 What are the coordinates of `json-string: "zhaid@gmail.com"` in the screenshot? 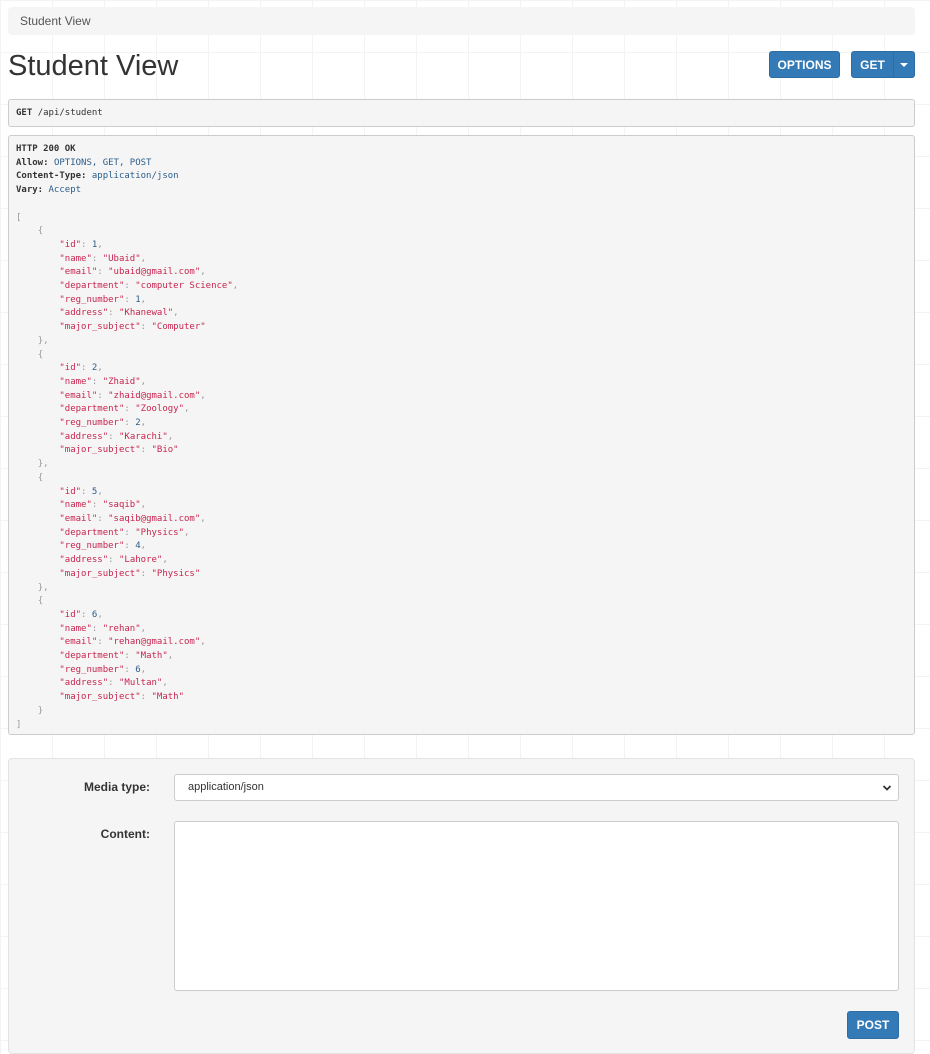 It's located at (154, 395).